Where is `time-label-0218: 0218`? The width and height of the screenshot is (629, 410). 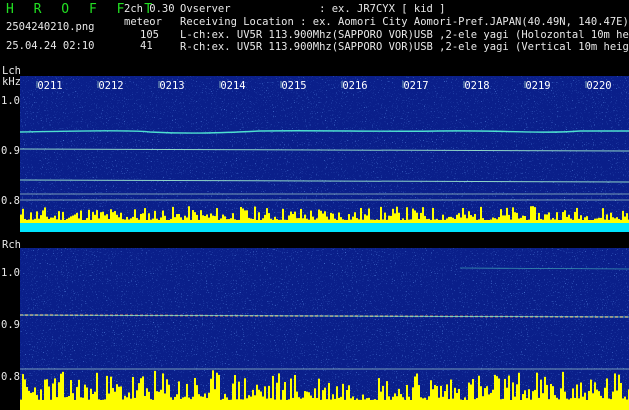 time-label-0218: 0218 is located at coordinates (476, 86).